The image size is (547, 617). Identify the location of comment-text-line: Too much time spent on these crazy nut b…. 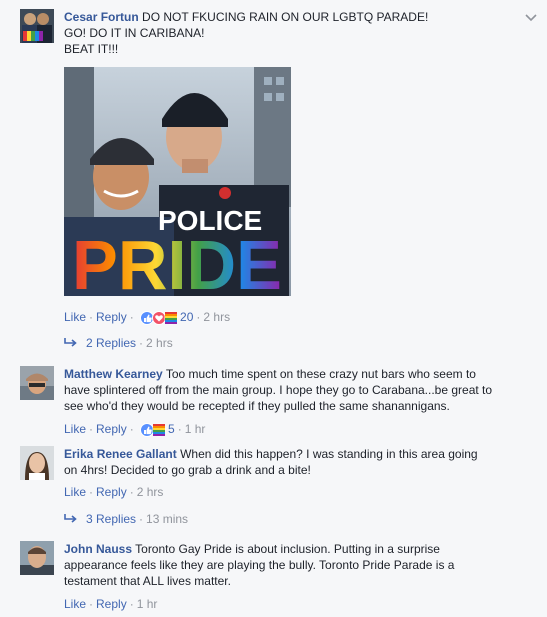
(320, 374).